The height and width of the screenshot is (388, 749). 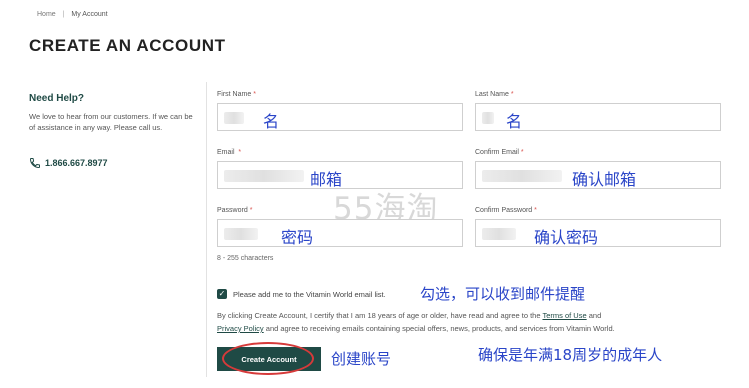 What do you see at coordinates (297, 237) in the screenshot?
I see `password-annotation: 密码` at bounding box center [297, 237].